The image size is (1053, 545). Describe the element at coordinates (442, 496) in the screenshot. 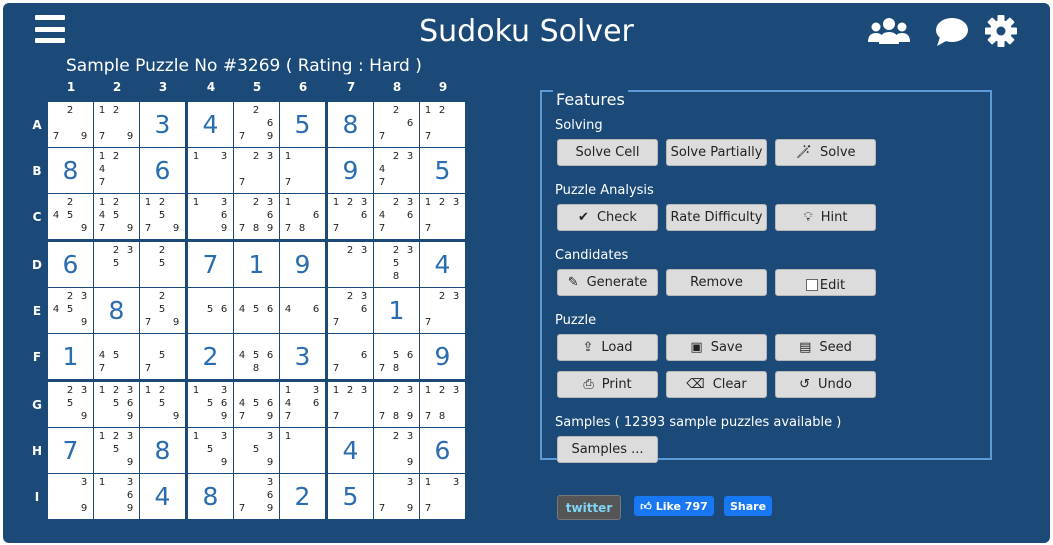

I see `grid-cell-I9: 1 3 7` at that location.